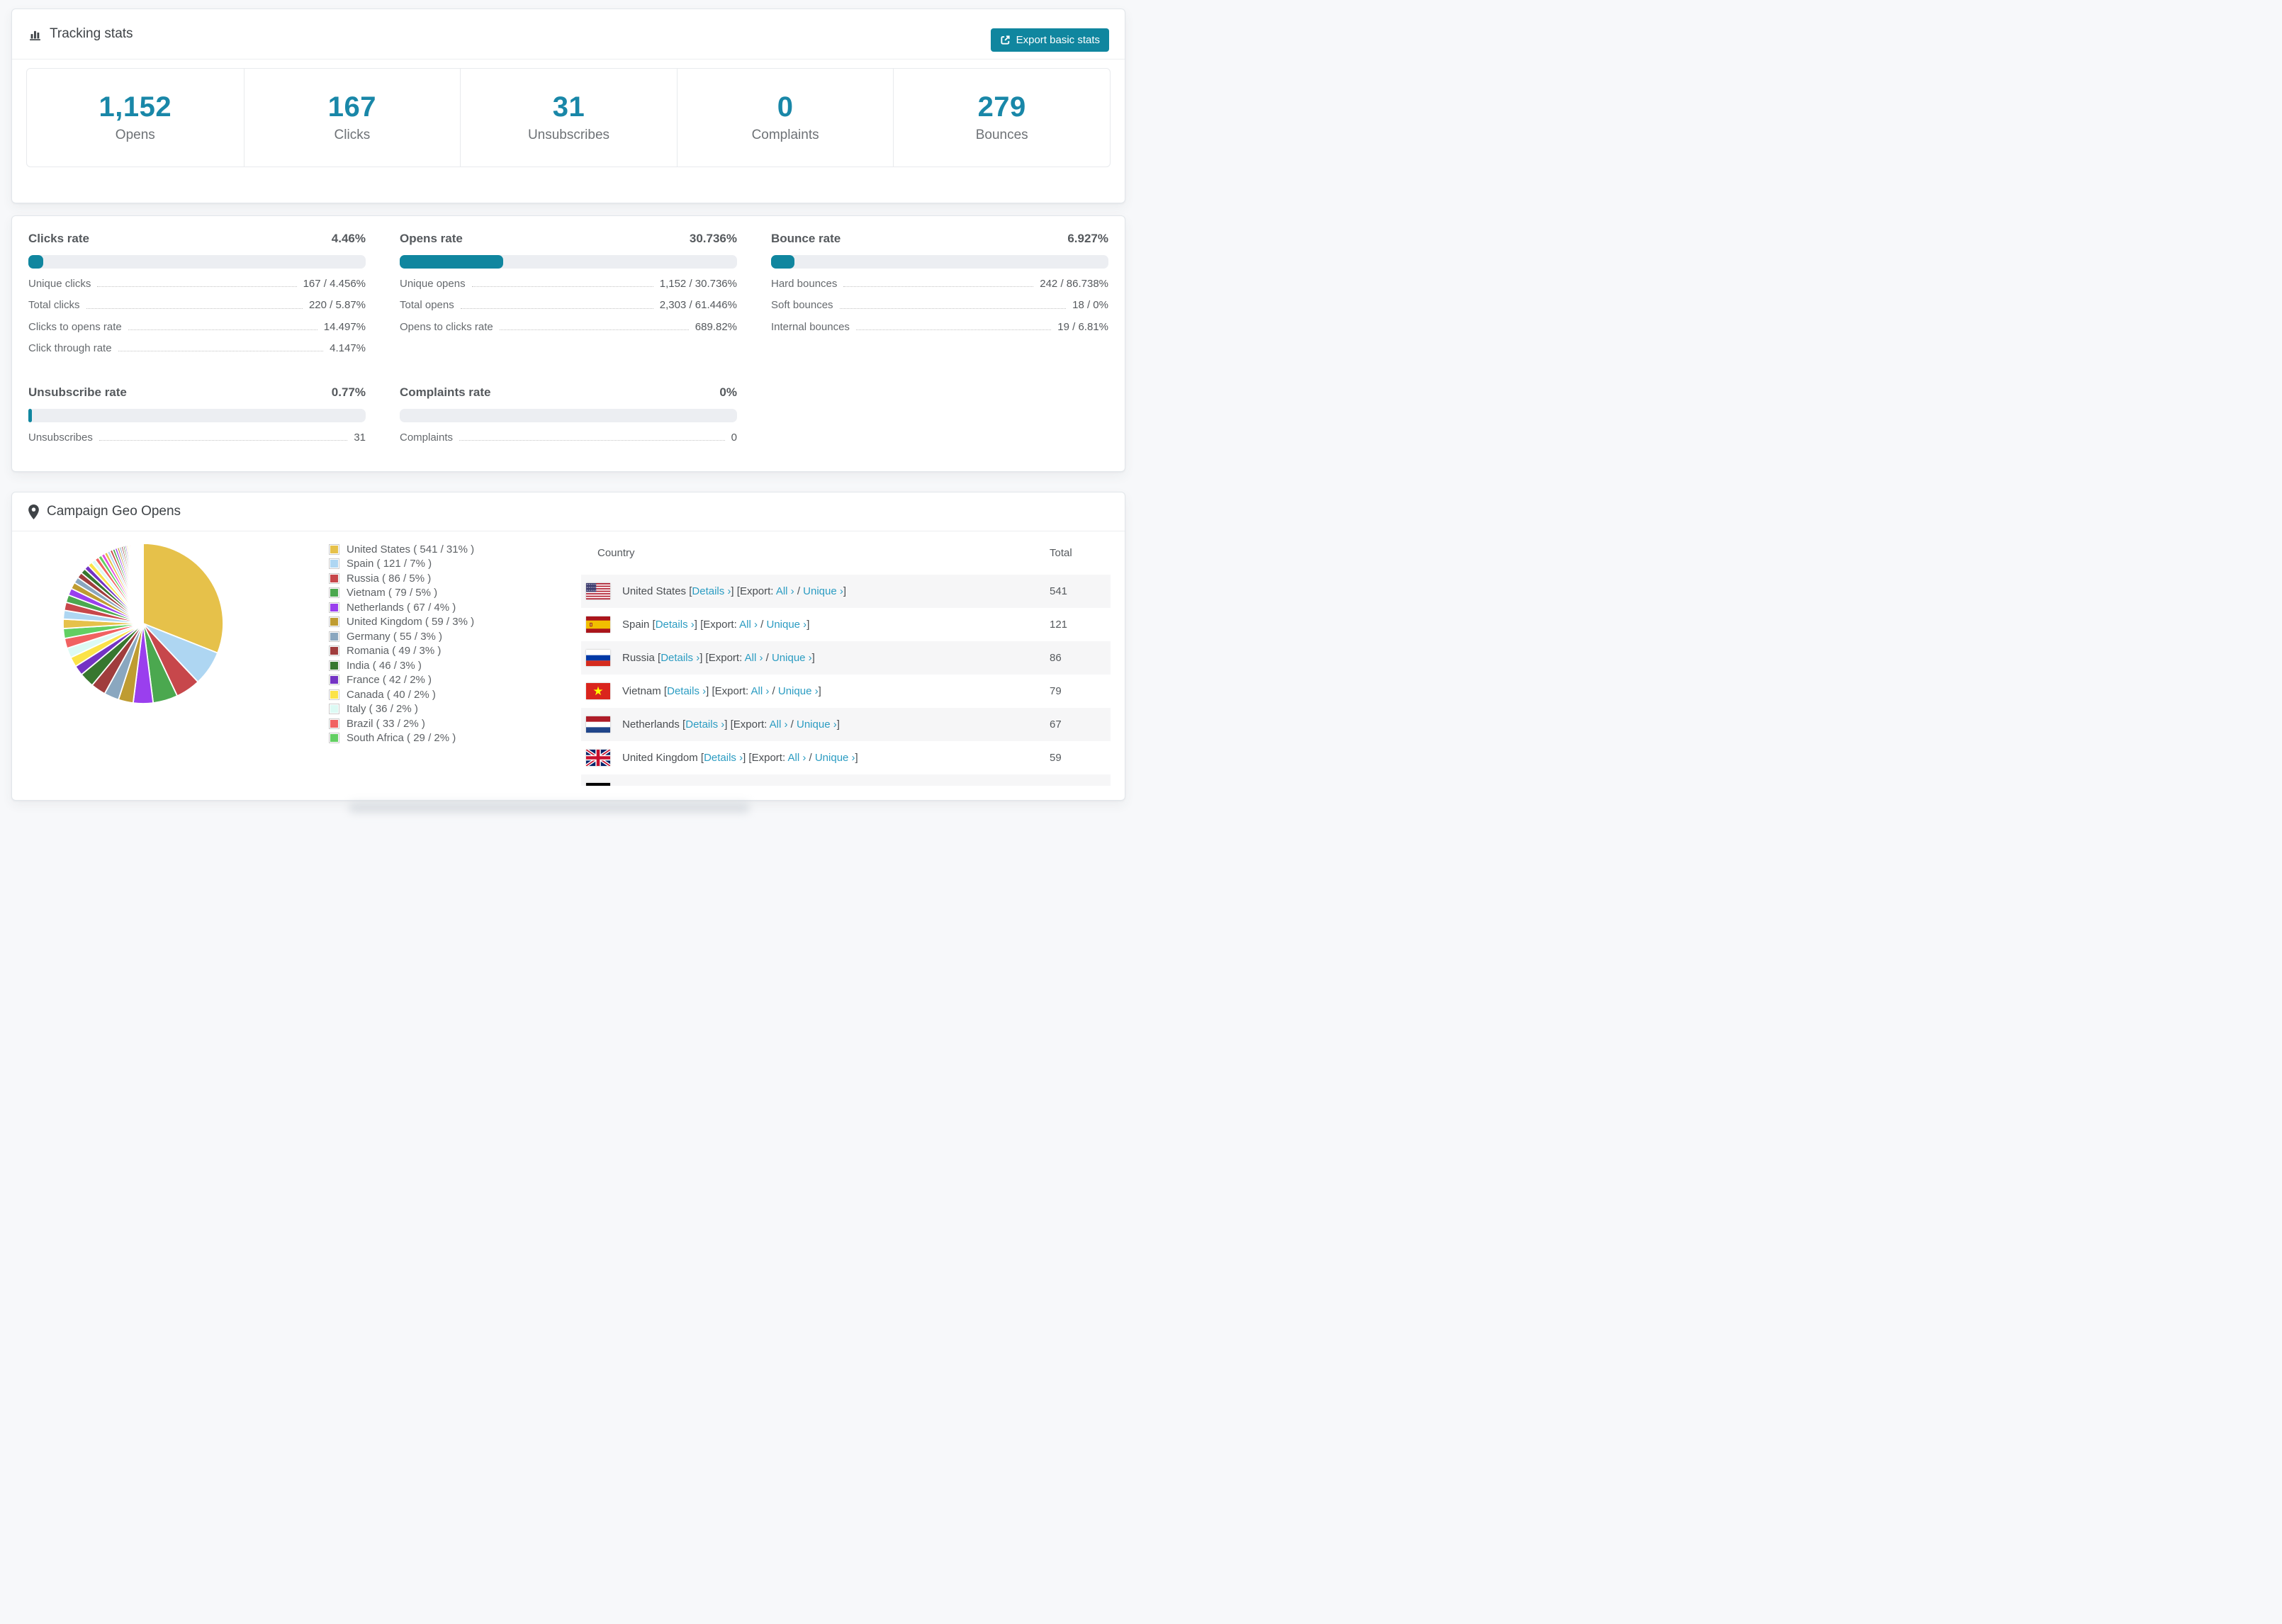 The height and width of the screenshot is (1624, 2282). I want to click on legend-item: Germany ( 55 / 3% ), so click(402, 637).